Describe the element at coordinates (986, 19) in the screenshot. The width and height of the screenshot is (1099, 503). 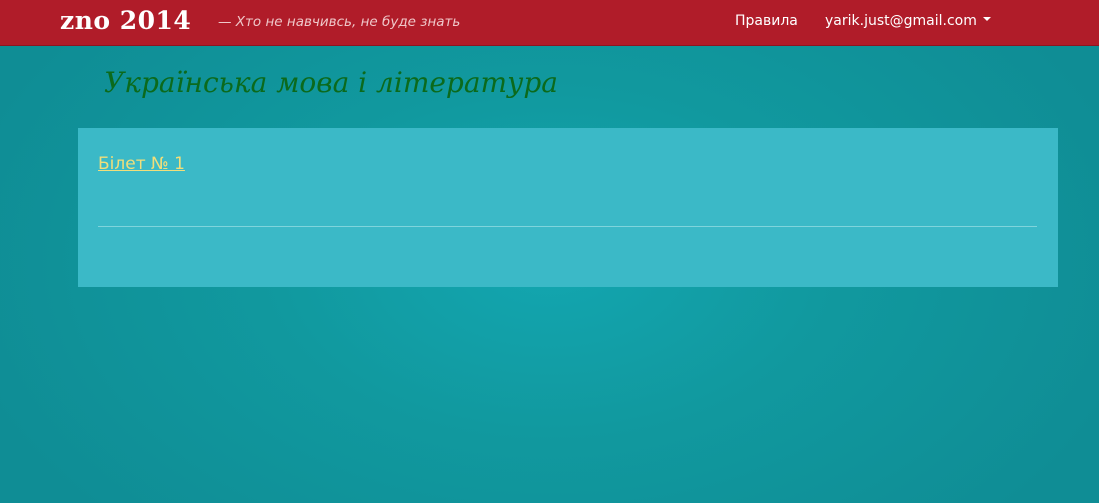
I see `caret-down-icon` at that location.